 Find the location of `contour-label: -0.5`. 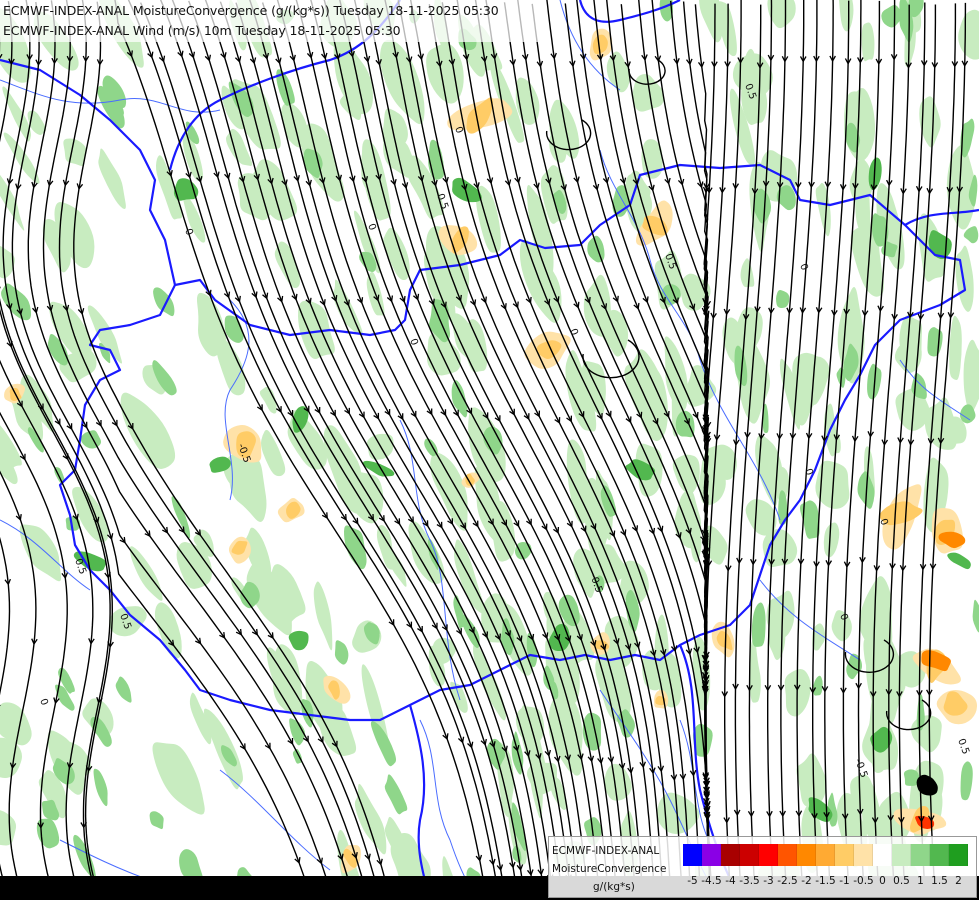

contour-label: -0.5 is located at coordinates (860, 768).